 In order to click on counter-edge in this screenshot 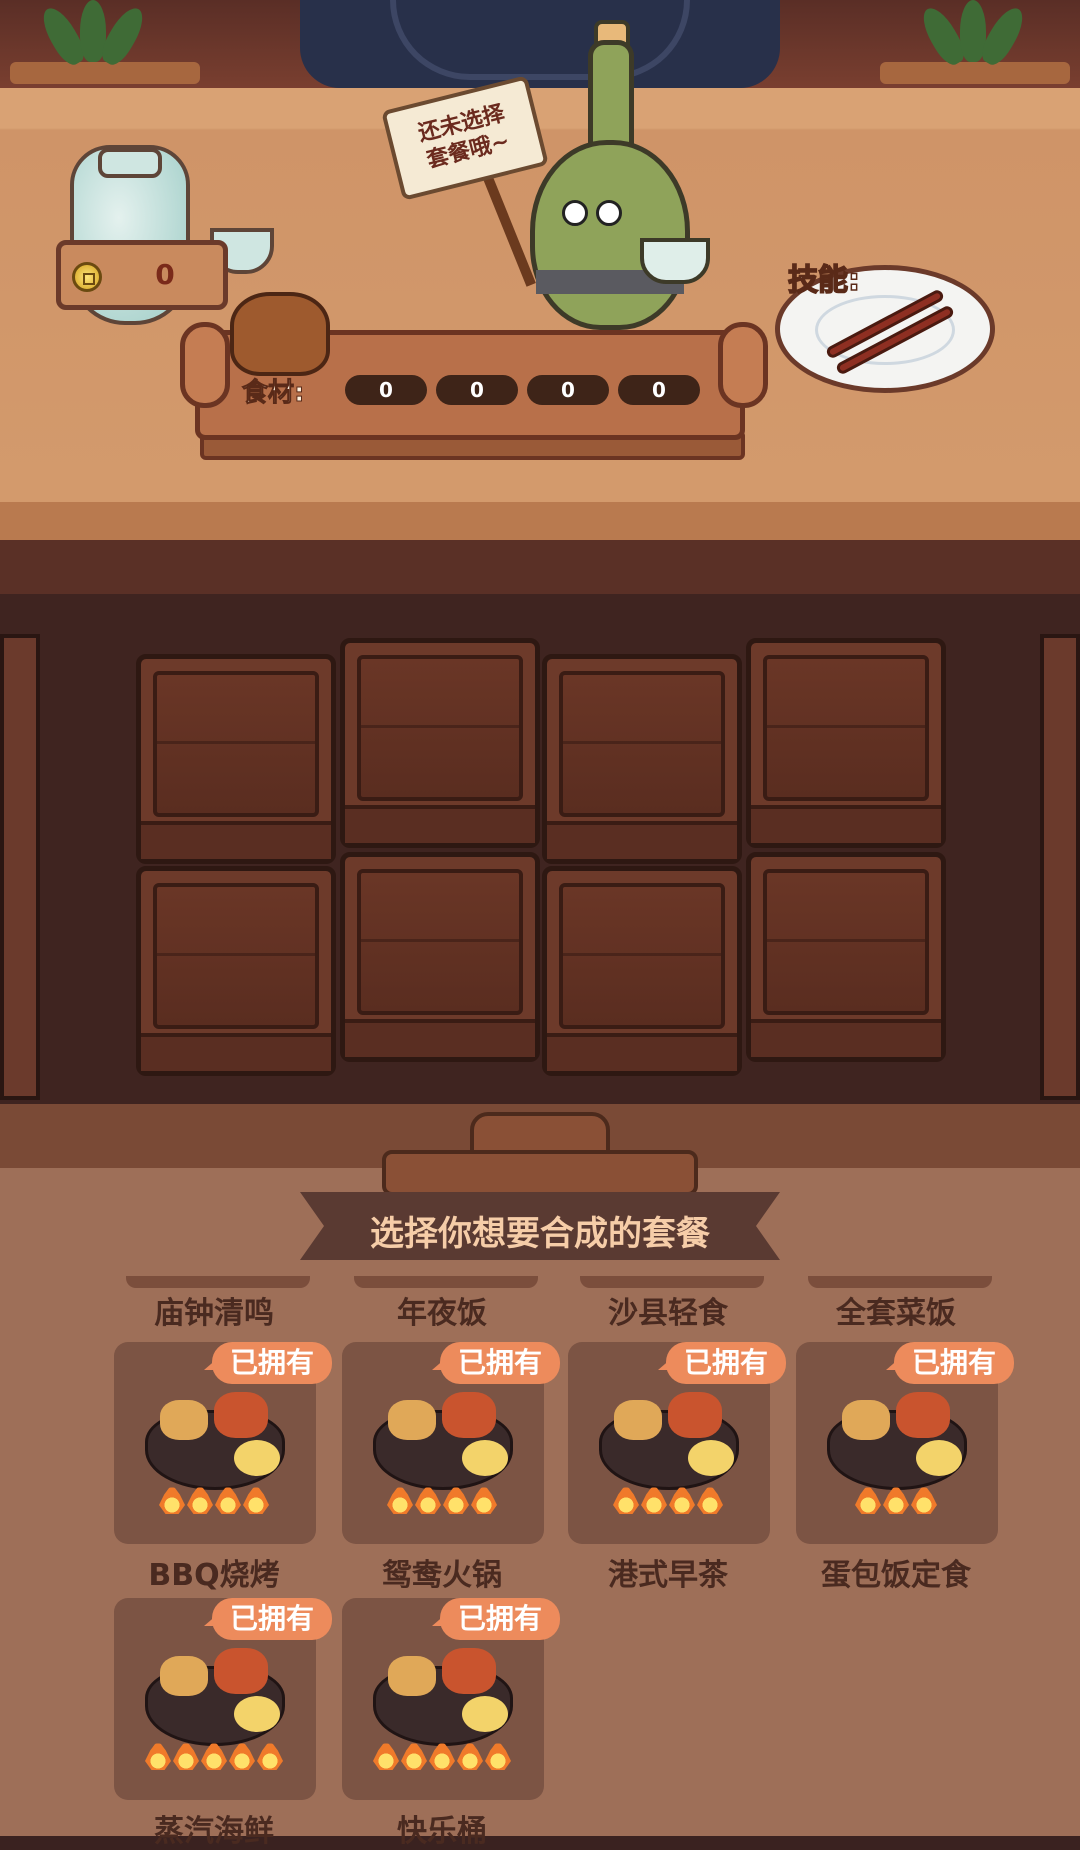, I will do `click(540, 522)`.